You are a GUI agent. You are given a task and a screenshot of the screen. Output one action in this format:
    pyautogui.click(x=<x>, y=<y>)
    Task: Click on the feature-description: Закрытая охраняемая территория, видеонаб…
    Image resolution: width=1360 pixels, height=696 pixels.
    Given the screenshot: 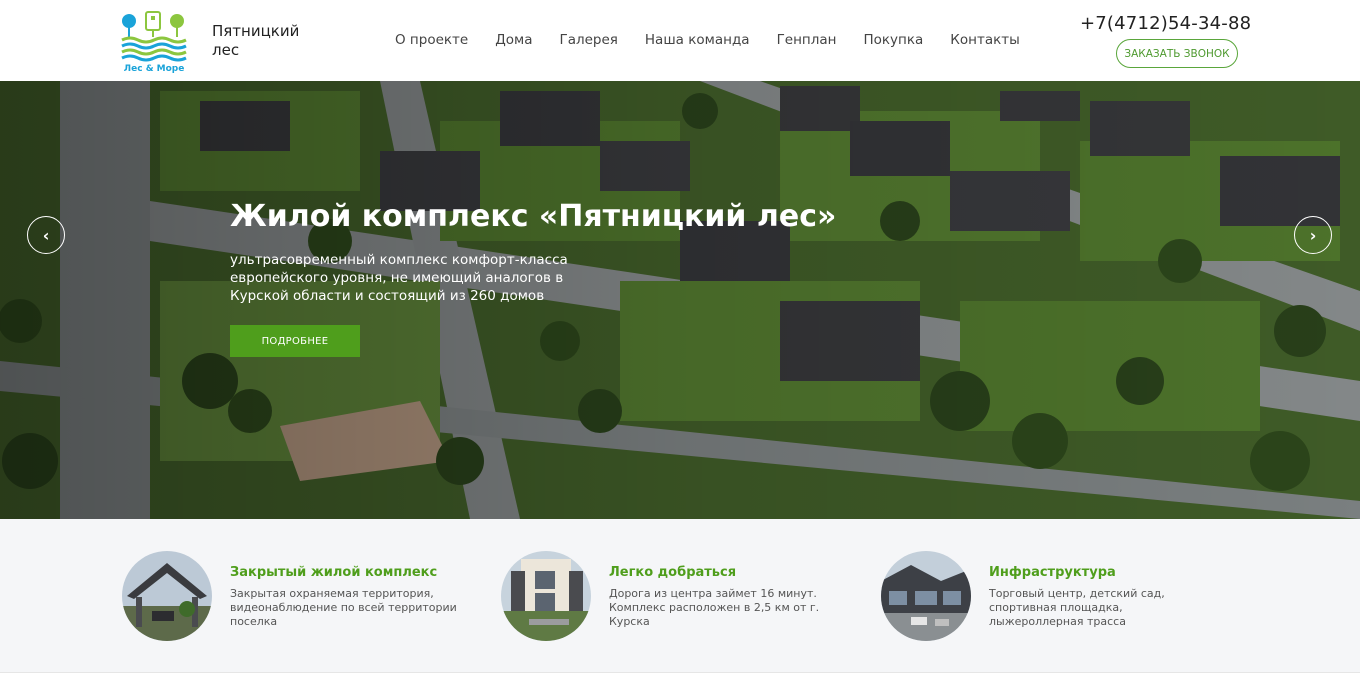 What is the action you would take?
    pyautogui.click(x=343, y=607)
    